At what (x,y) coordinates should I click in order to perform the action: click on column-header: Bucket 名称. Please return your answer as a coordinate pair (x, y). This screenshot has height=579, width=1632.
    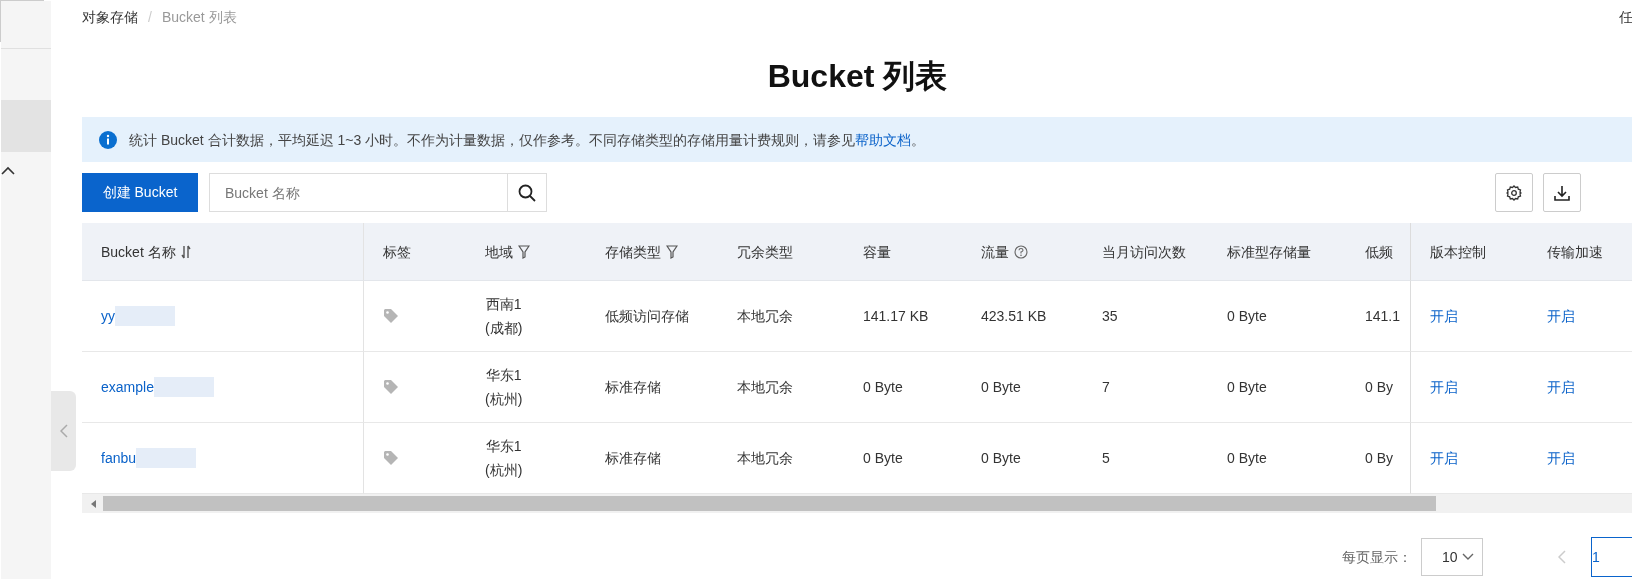
    Looking at the image, I should click on (223, 252).